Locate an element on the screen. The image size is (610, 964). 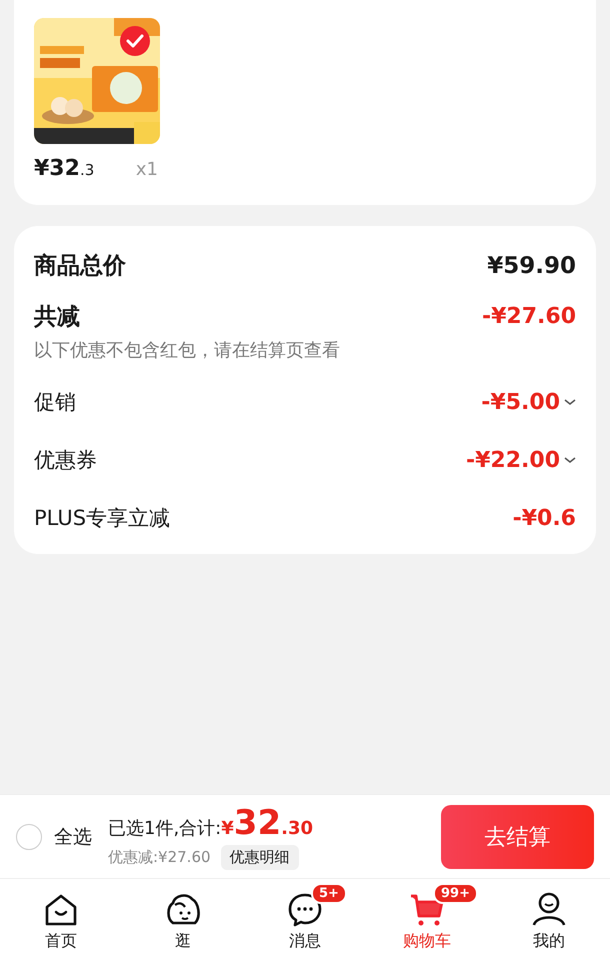
tab-bar-item: 逛 is located at coordinates (183, 921).